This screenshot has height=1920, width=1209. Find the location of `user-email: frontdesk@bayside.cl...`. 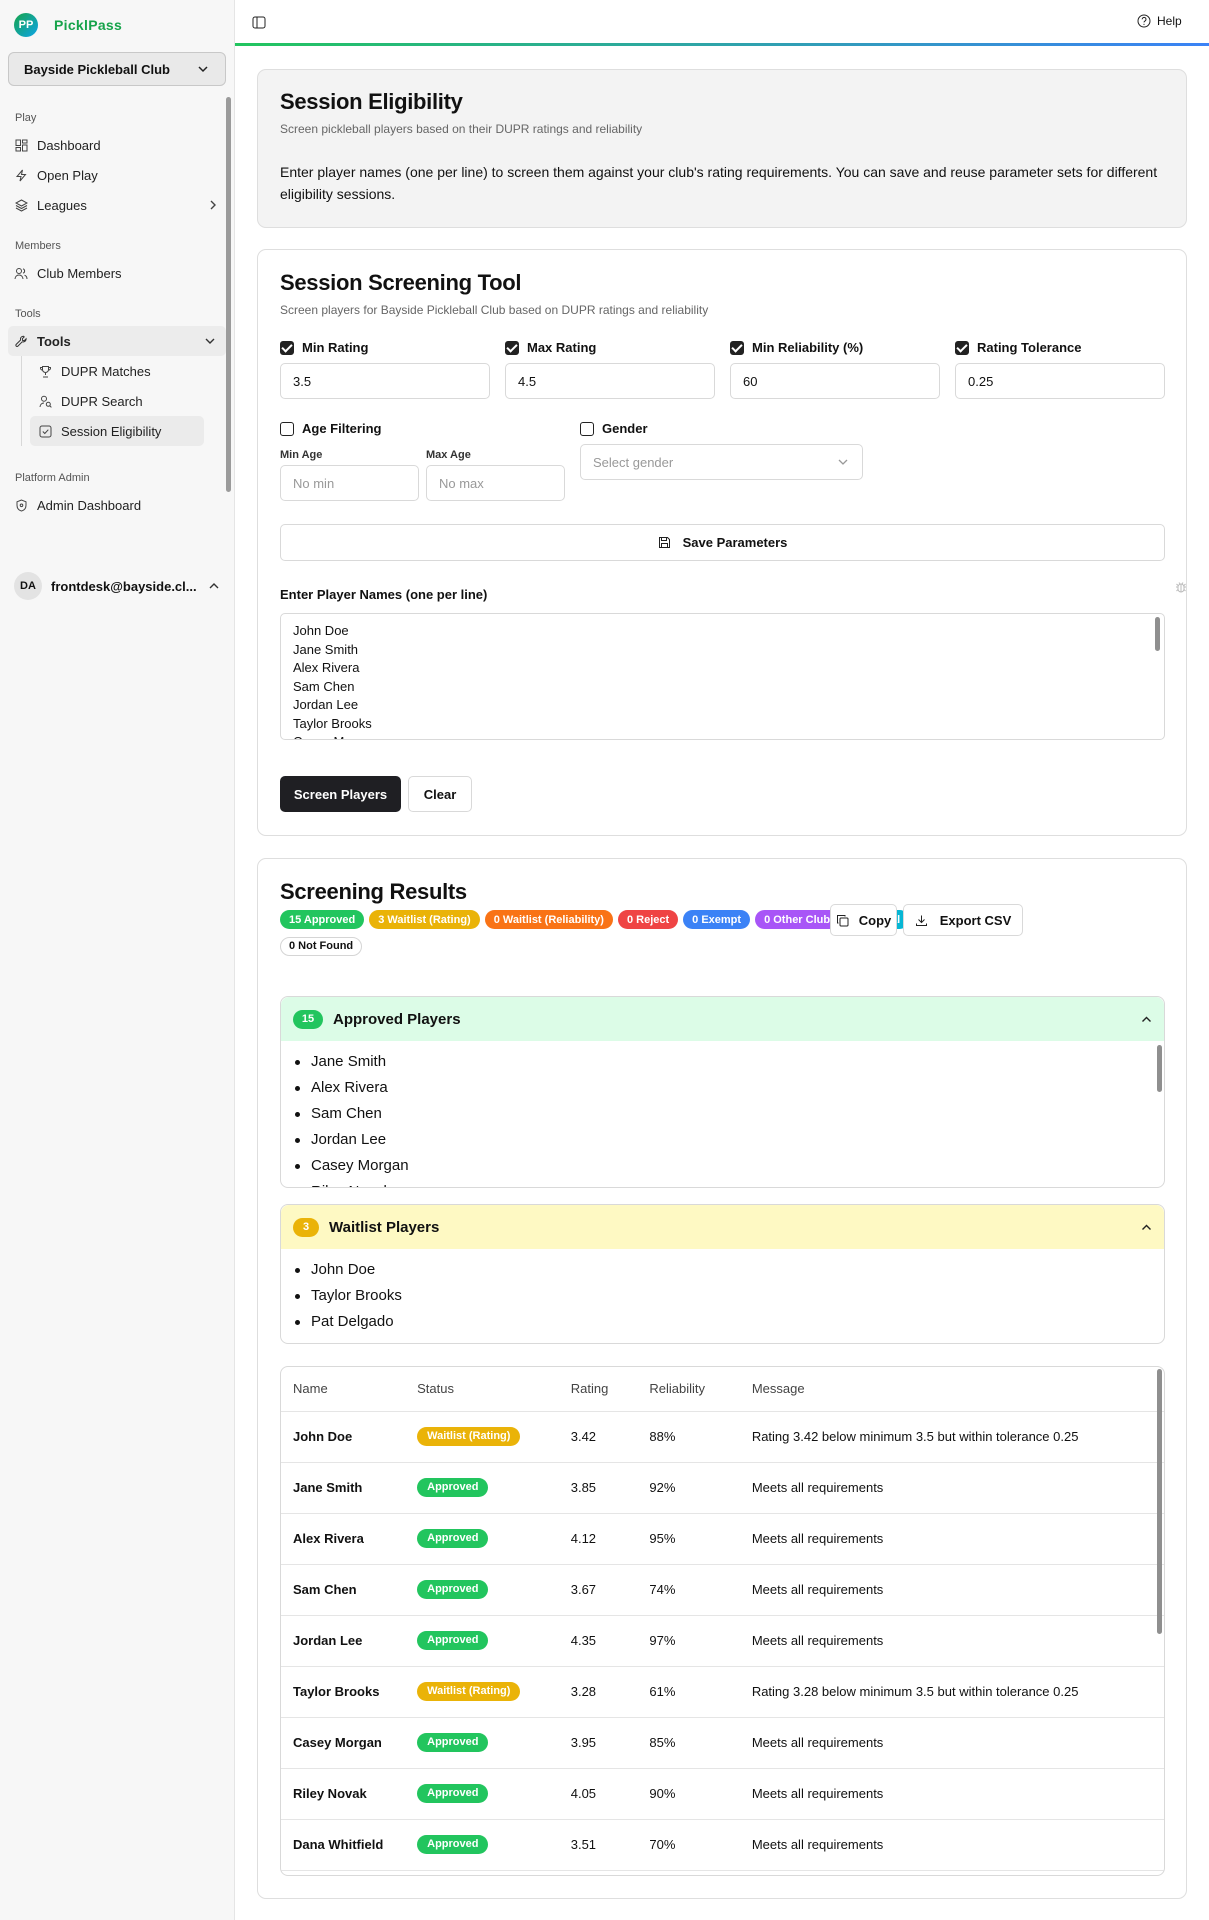

user-email: frontdesk@bayside.cl... is located at coordinates (124, 586).